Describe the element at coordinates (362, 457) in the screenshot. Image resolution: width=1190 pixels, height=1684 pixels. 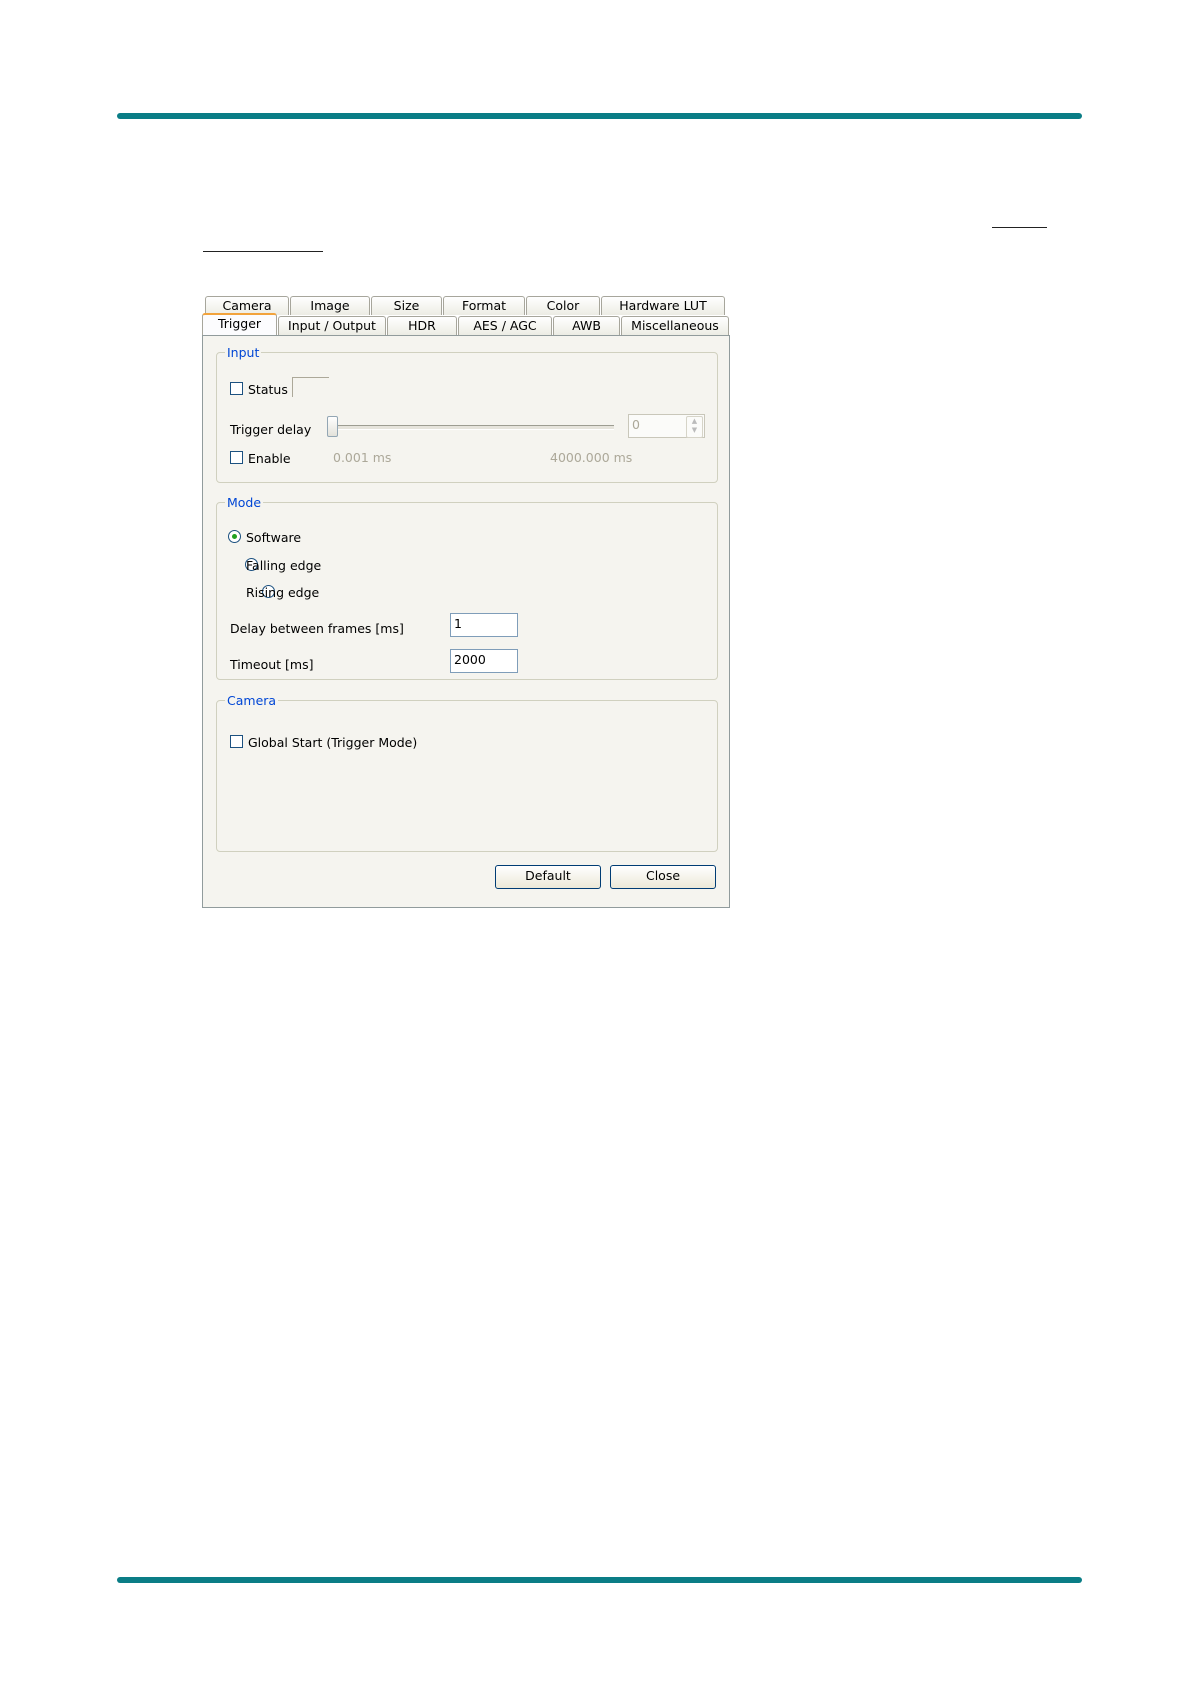
I see `slider-min-label: 0.001 ms` at that location.